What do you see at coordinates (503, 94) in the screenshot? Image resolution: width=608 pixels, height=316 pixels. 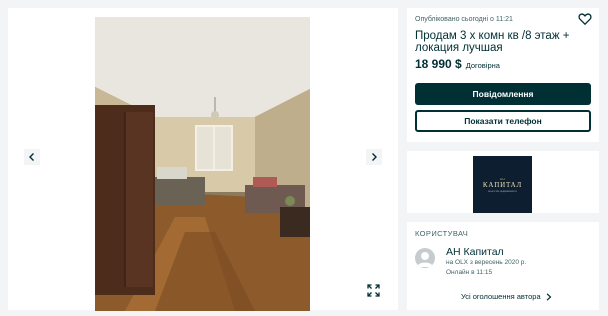 I see `message-button: Повідомлення` at bounding box center [503, 94].